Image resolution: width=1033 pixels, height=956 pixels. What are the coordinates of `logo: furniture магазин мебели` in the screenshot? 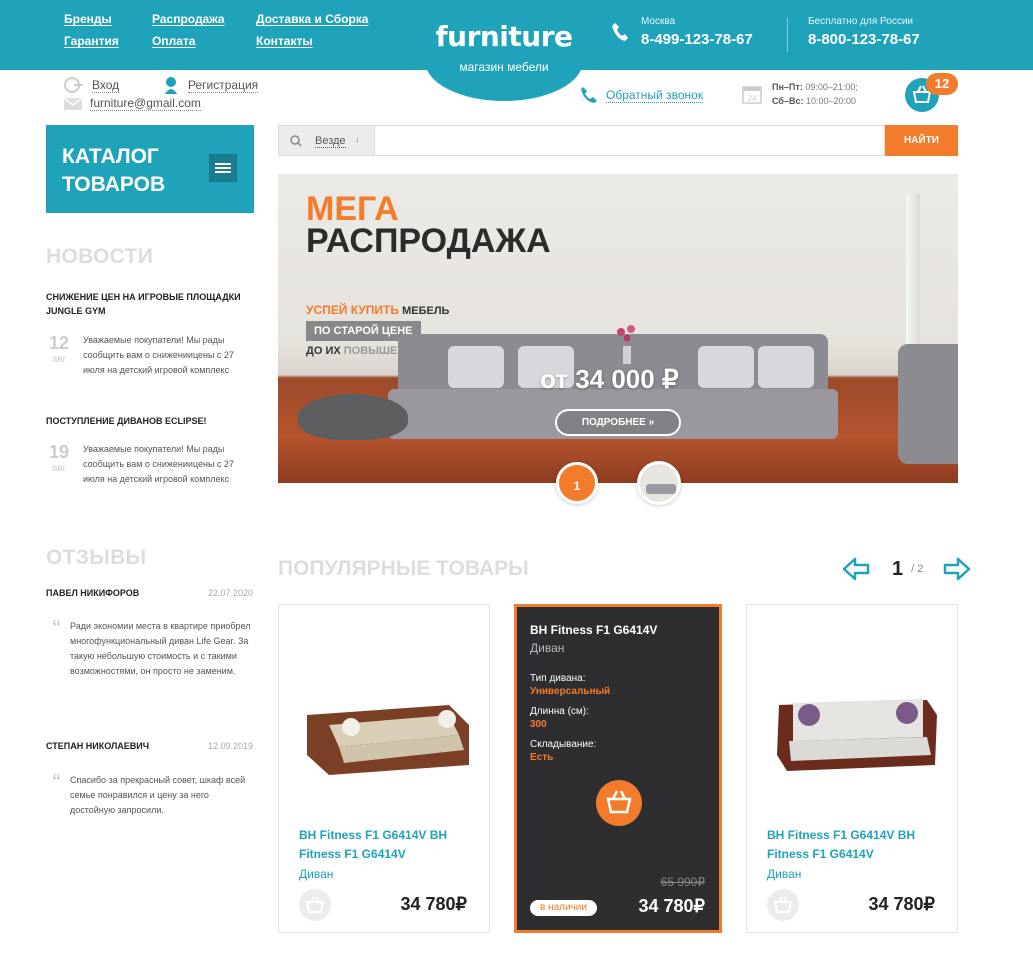 It's located at (504, 50).